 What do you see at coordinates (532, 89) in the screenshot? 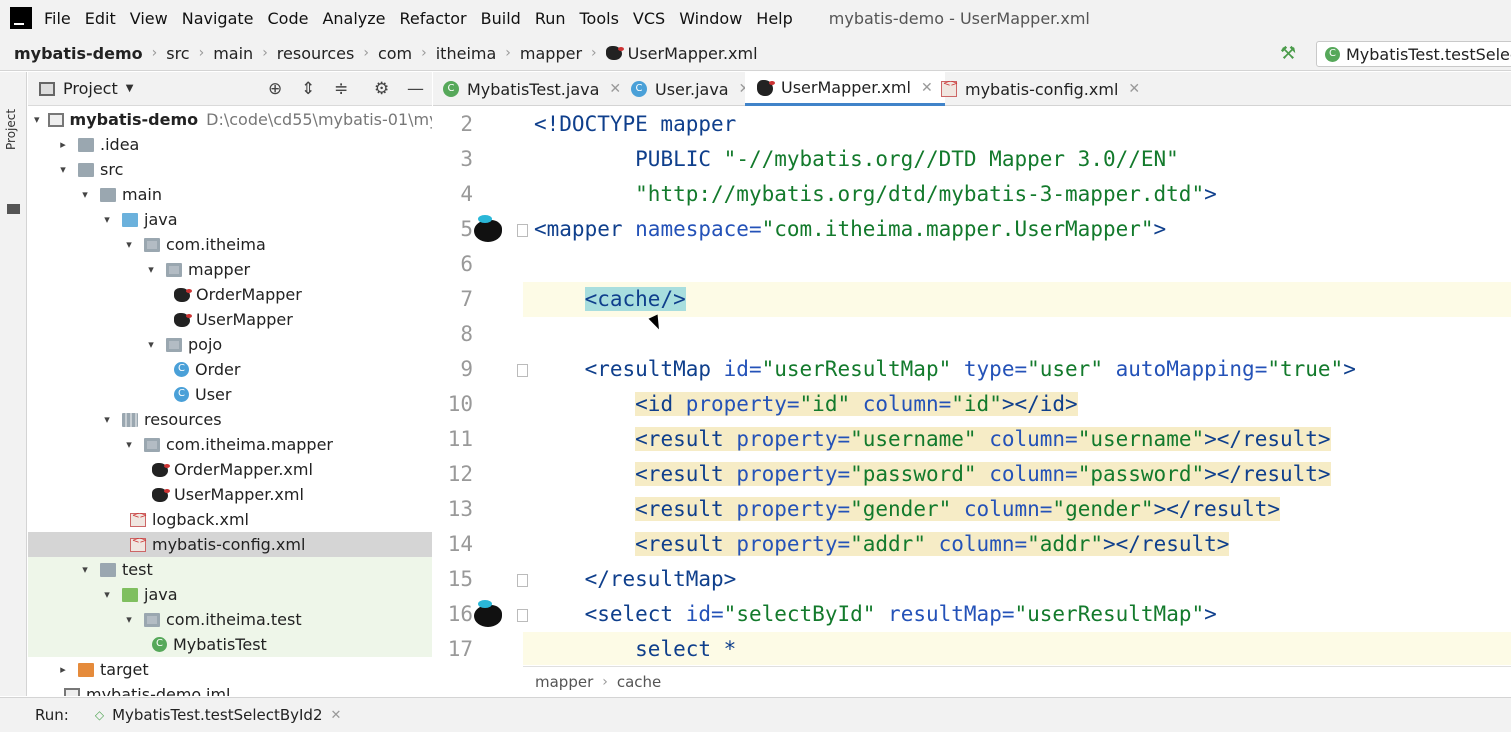
I see `tab-mybatistest-java: C MybatisTest.java ✕` at bounding box center [532, 89].